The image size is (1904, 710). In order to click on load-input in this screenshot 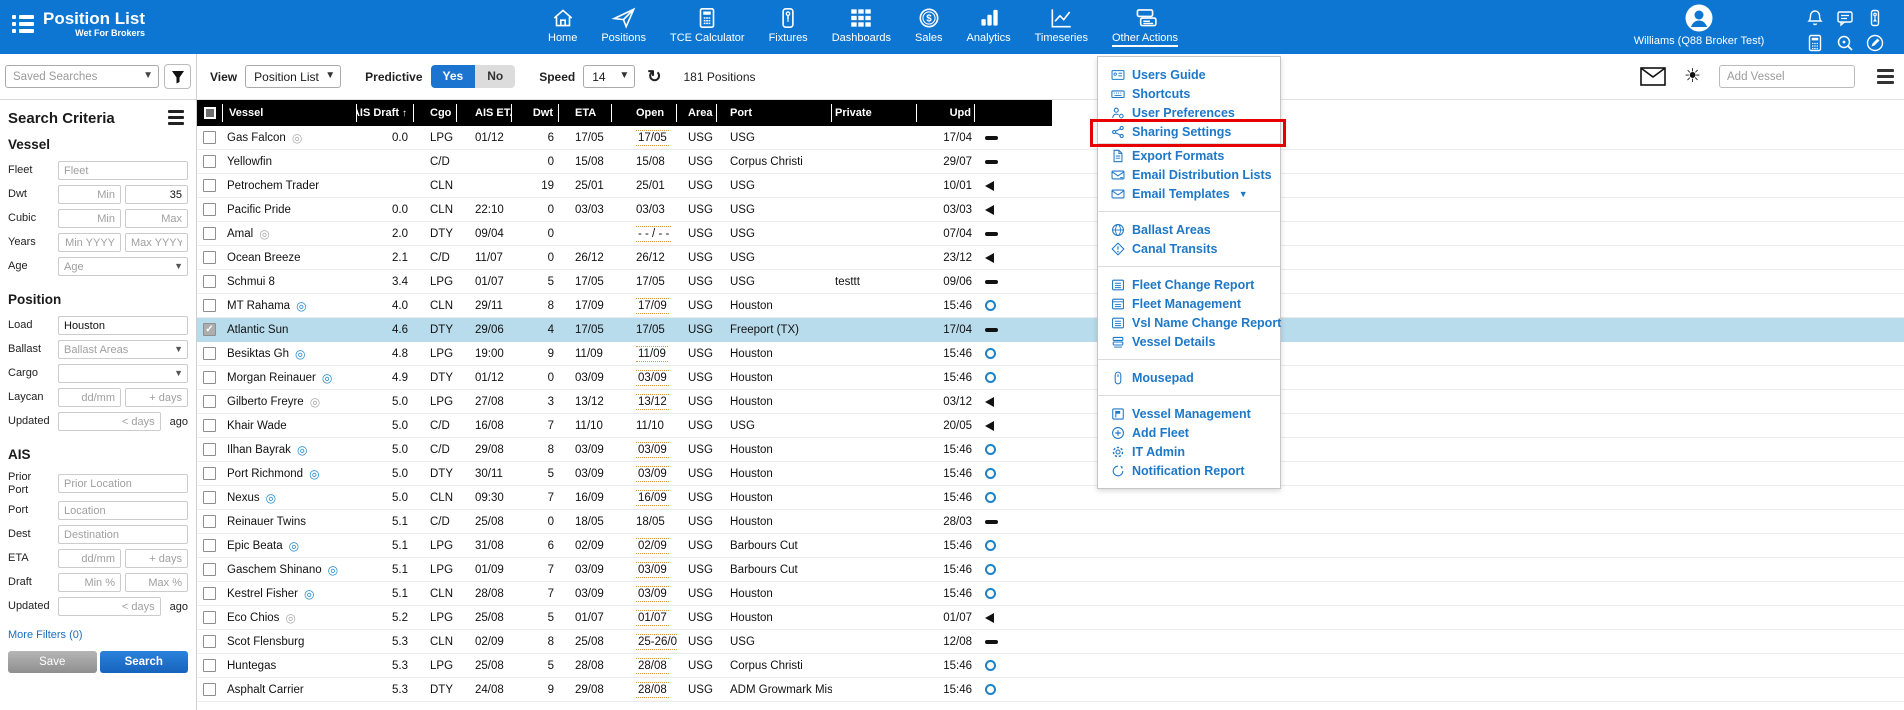, I will do `click(123, 325)`.